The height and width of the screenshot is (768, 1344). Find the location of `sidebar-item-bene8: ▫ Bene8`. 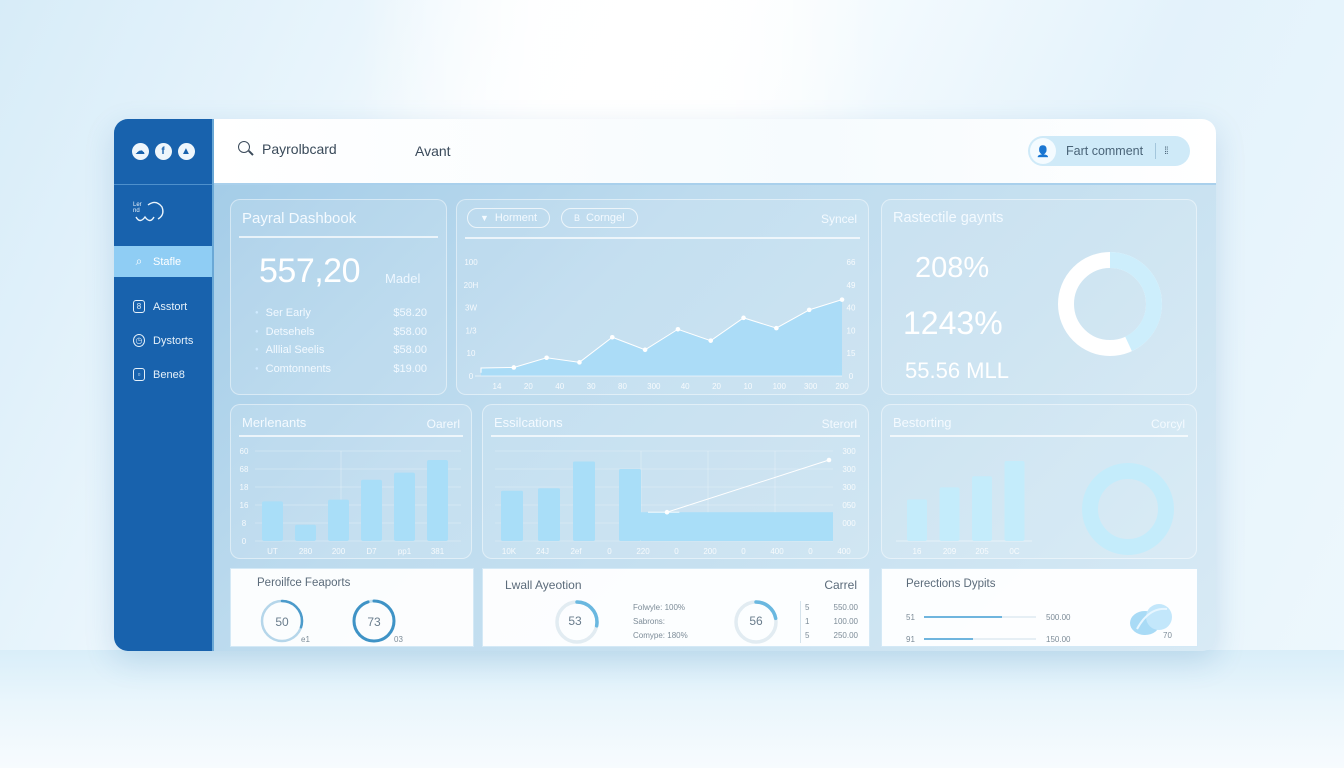

sidebar-item-bene8: ▫ Bene8 is located at coordinates (163, 374).